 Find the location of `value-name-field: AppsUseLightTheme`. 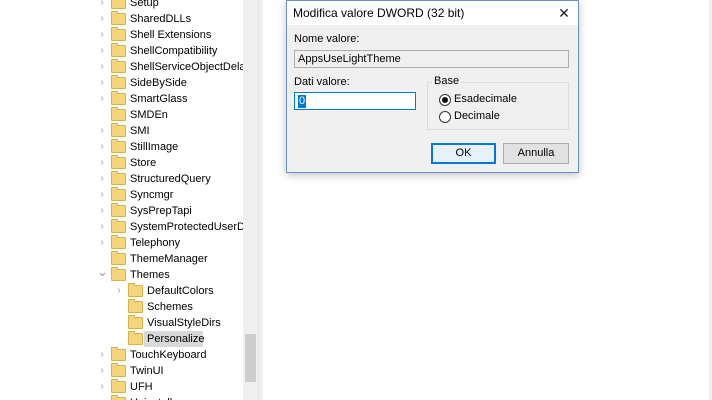

value-name-field: AppsUseLightTheme is located at coordinates (431, 59).